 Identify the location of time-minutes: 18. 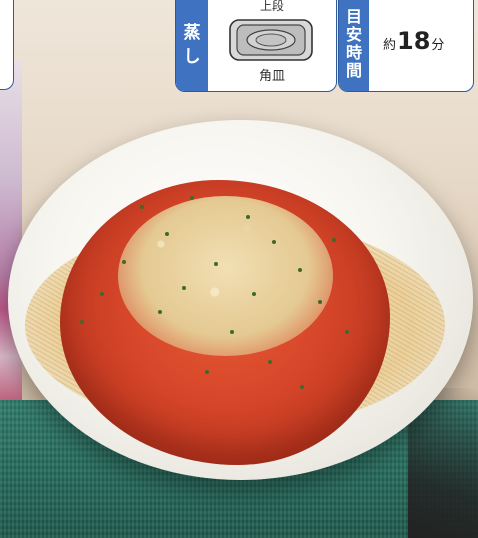
(414, 41).